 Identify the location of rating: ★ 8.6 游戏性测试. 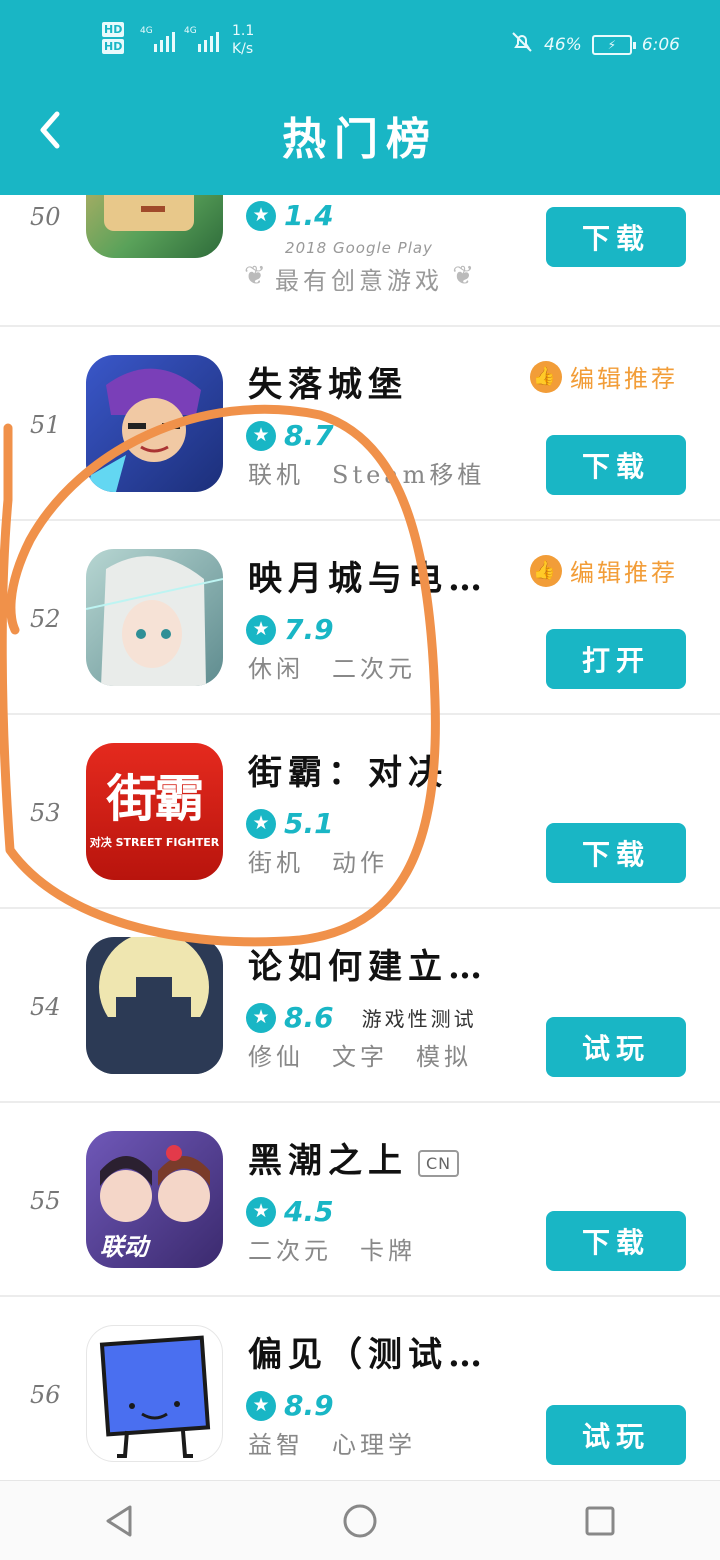
(361, 1017).